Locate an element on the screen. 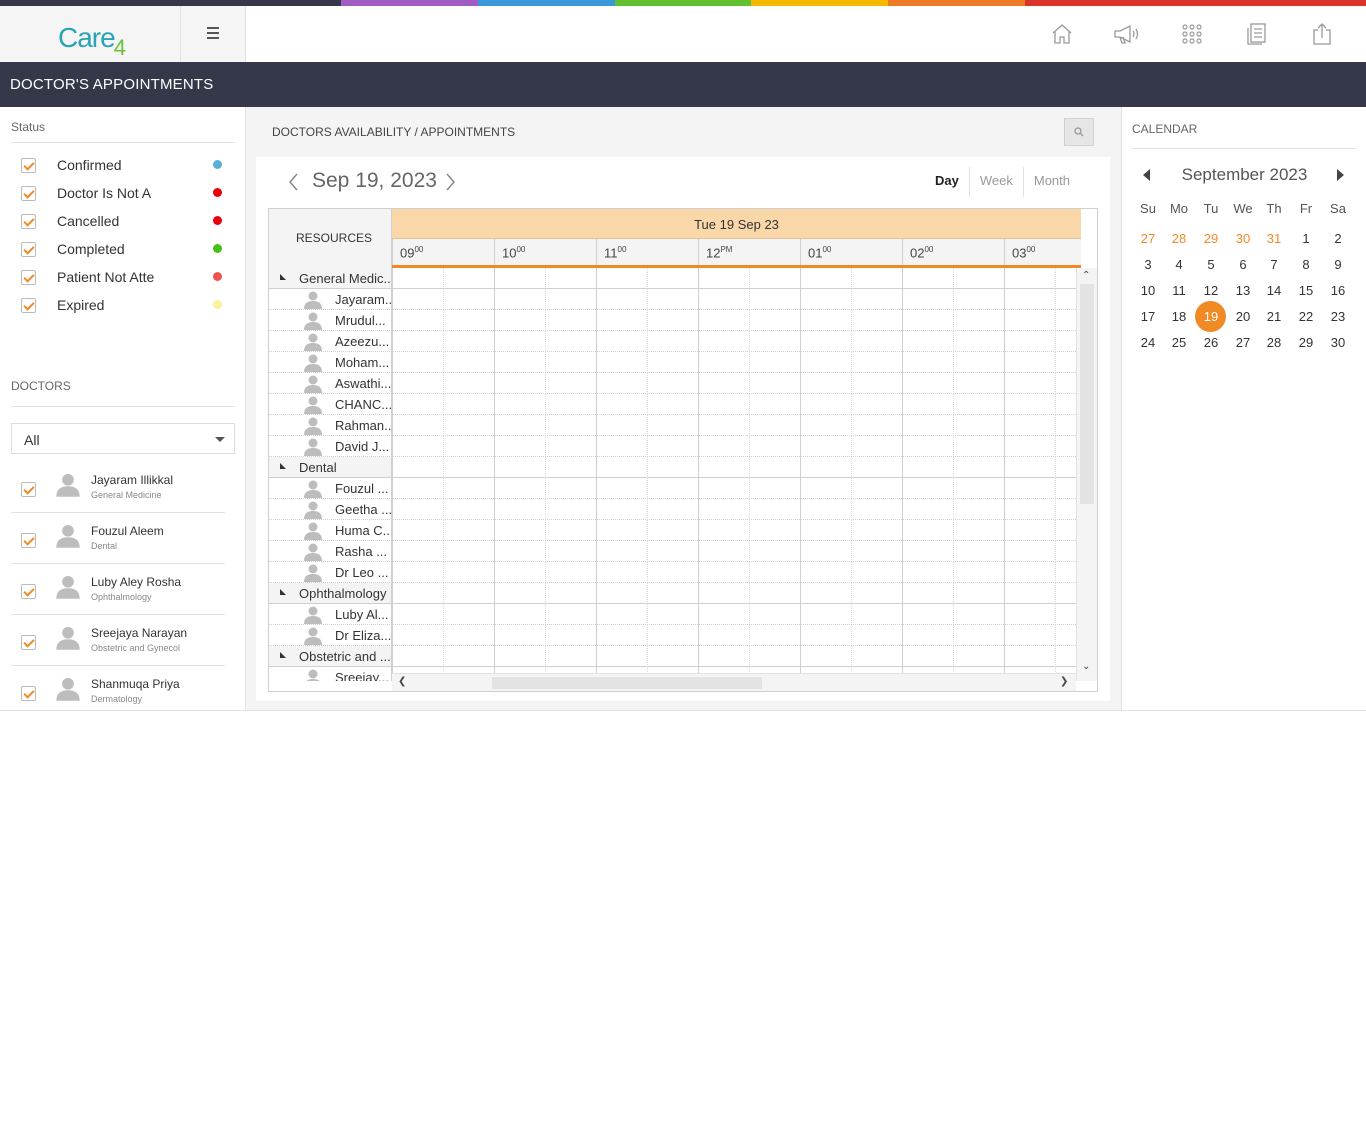 This screenshot has height=1135, width=1366. vertical-scroll-thumb is located at coordinates (1087, 394).